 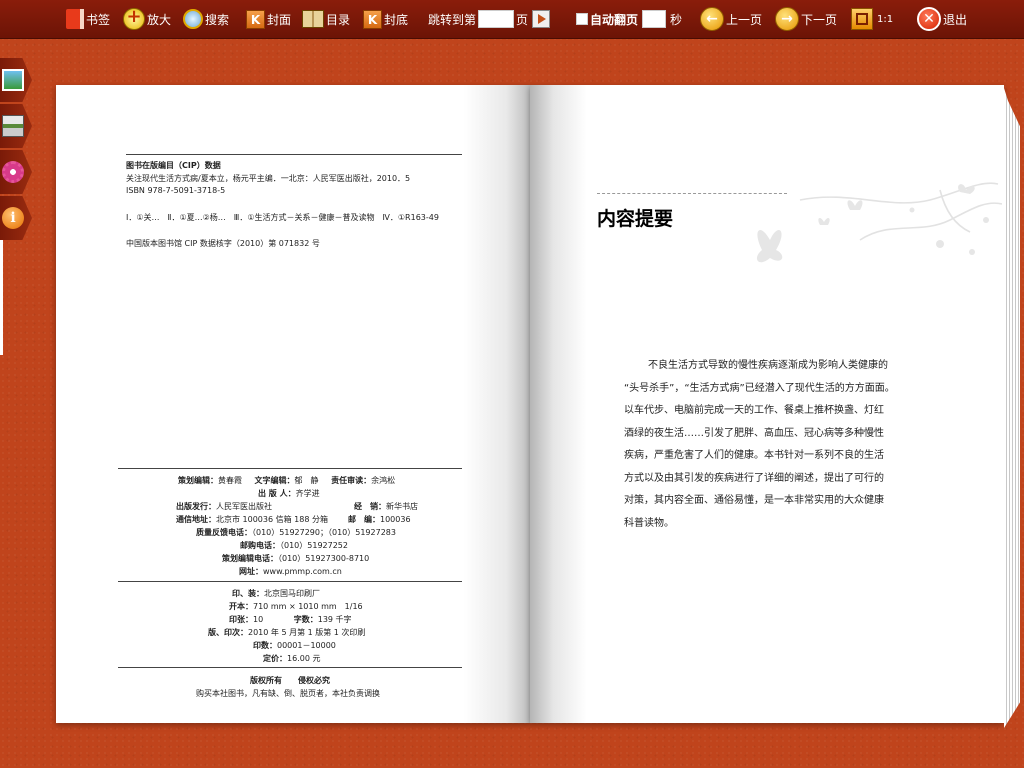 I want to click on printer-label: 印、装：, so click(x=248, y=593).